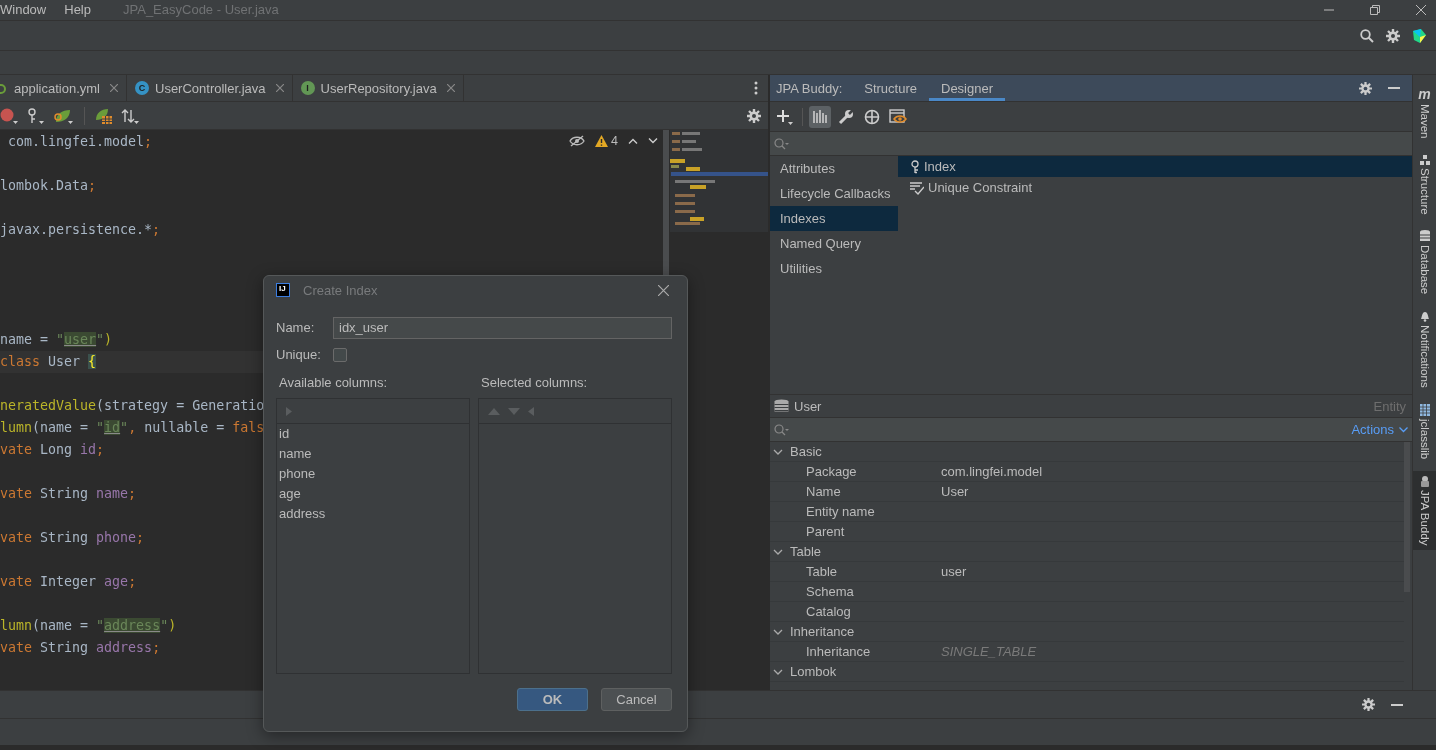 The height and width of the screenshot is (750, 1436). Describe the element at coordinates (68, 582) in the screenshot. I see `code-line: vate Integer age;` at that location.